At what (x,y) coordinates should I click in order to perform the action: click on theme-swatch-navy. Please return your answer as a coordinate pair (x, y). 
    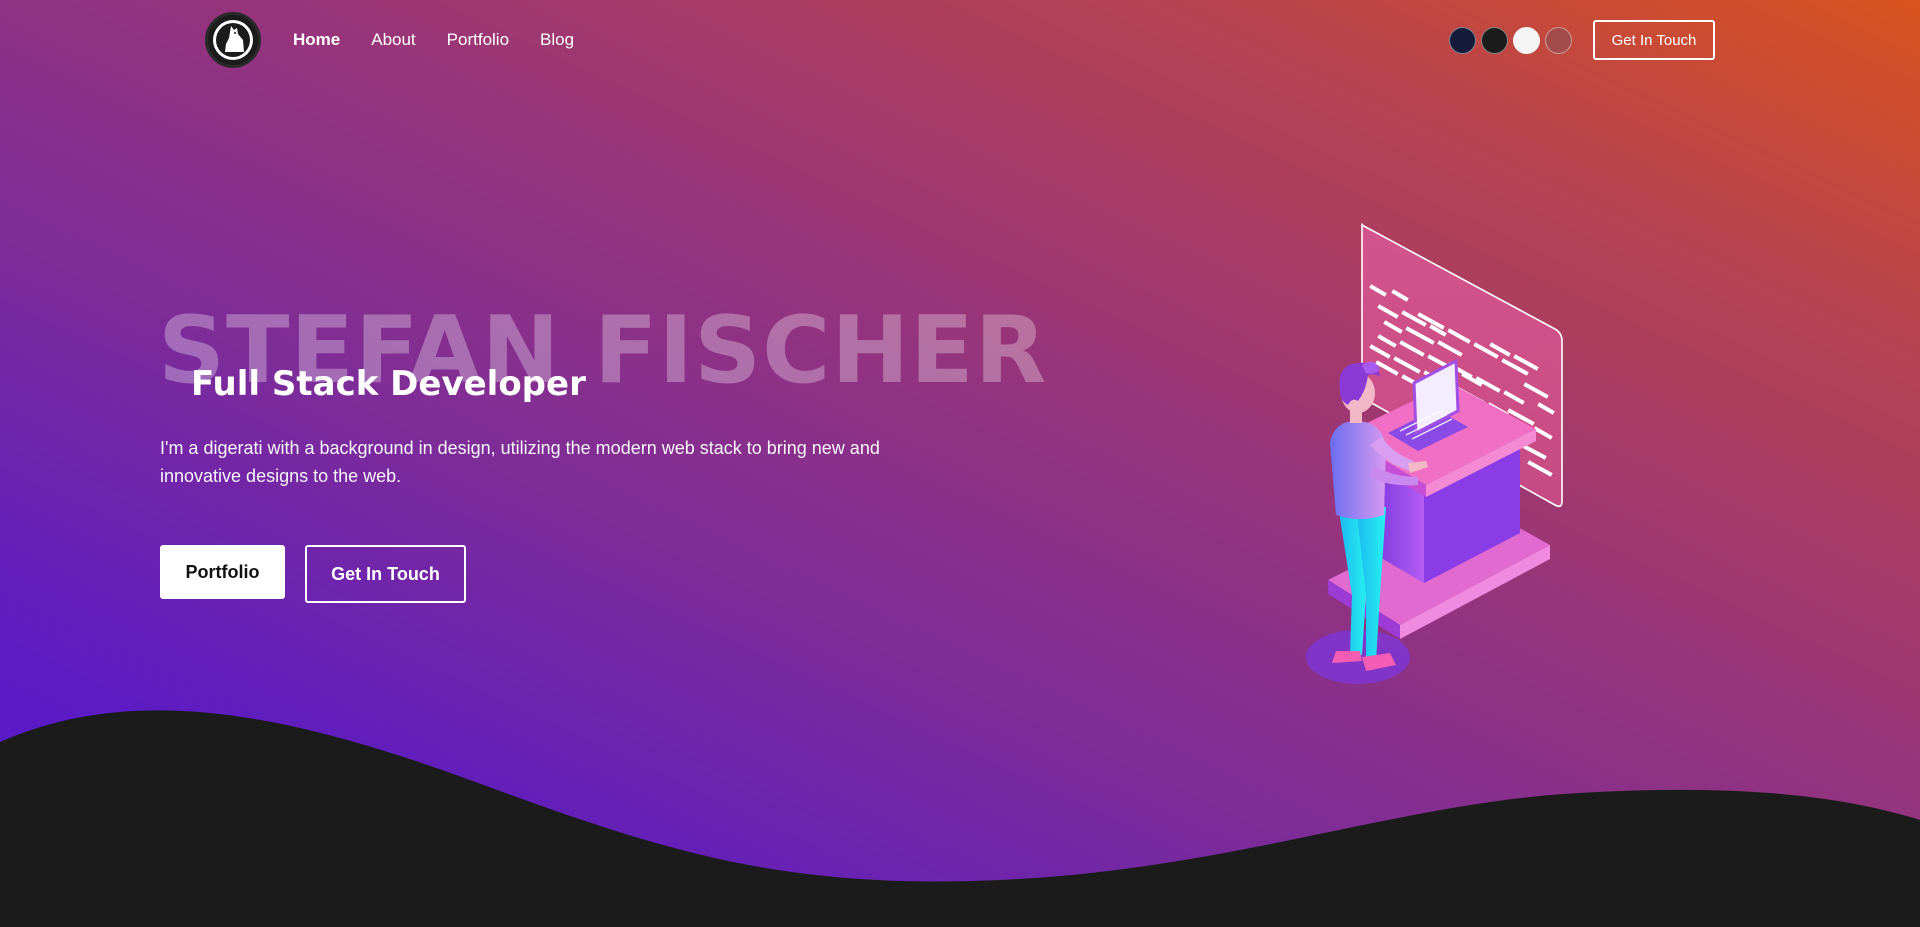
    Looking at the image, I should click on (1462, 40).